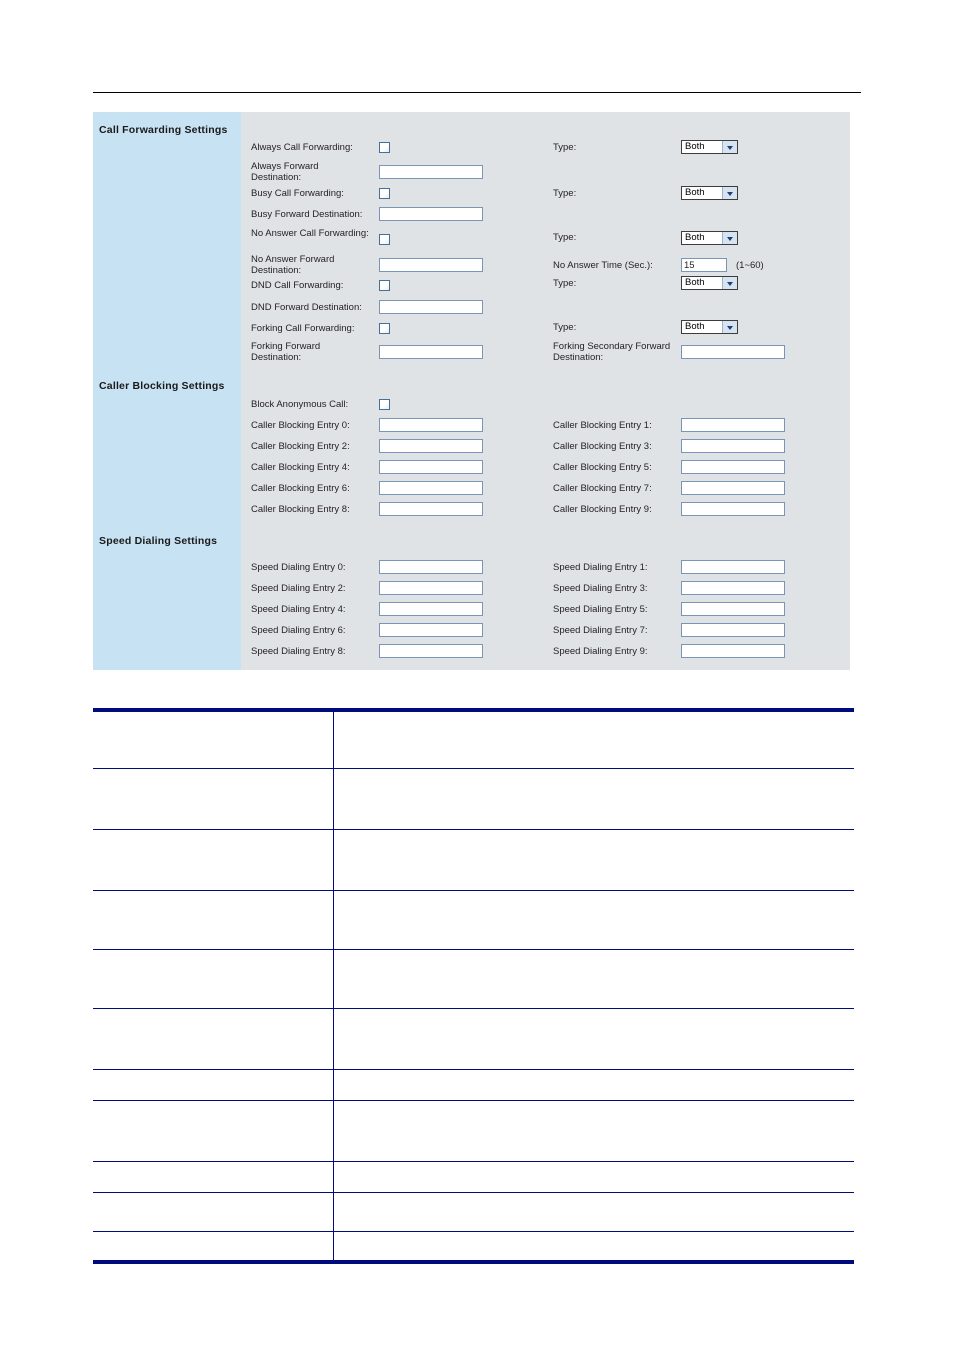  Describe the element at coordinates (384, 147) in the screenshot. I see `always-call-forwarding-checkbox` at that location.